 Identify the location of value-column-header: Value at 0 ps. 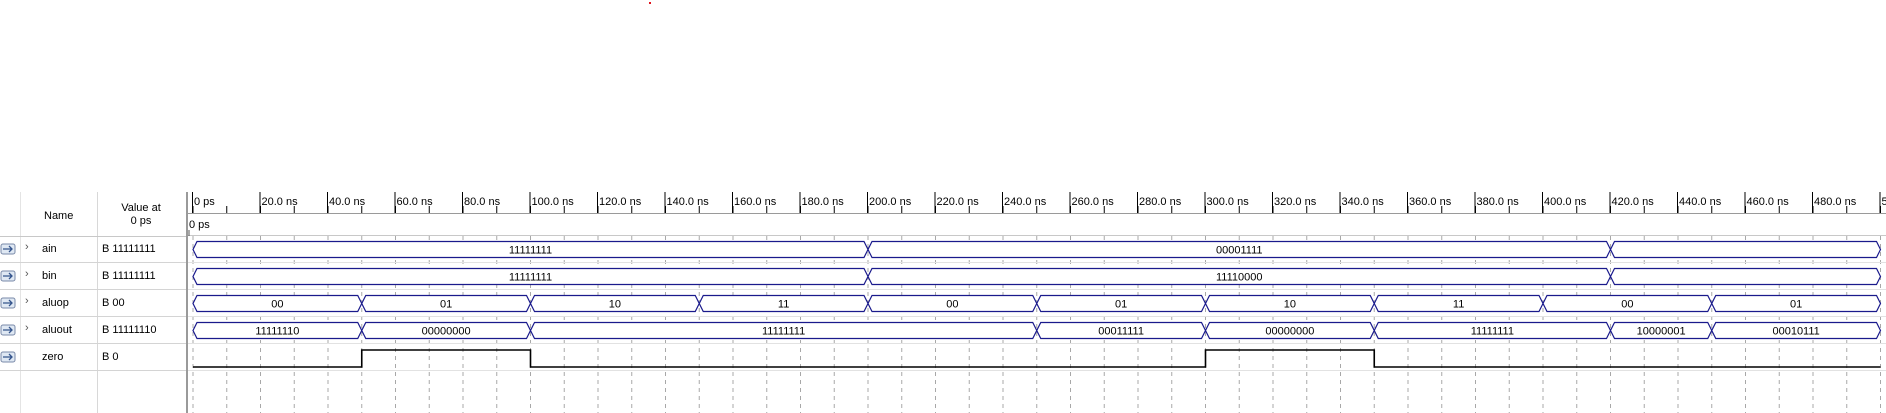
(141, 215).